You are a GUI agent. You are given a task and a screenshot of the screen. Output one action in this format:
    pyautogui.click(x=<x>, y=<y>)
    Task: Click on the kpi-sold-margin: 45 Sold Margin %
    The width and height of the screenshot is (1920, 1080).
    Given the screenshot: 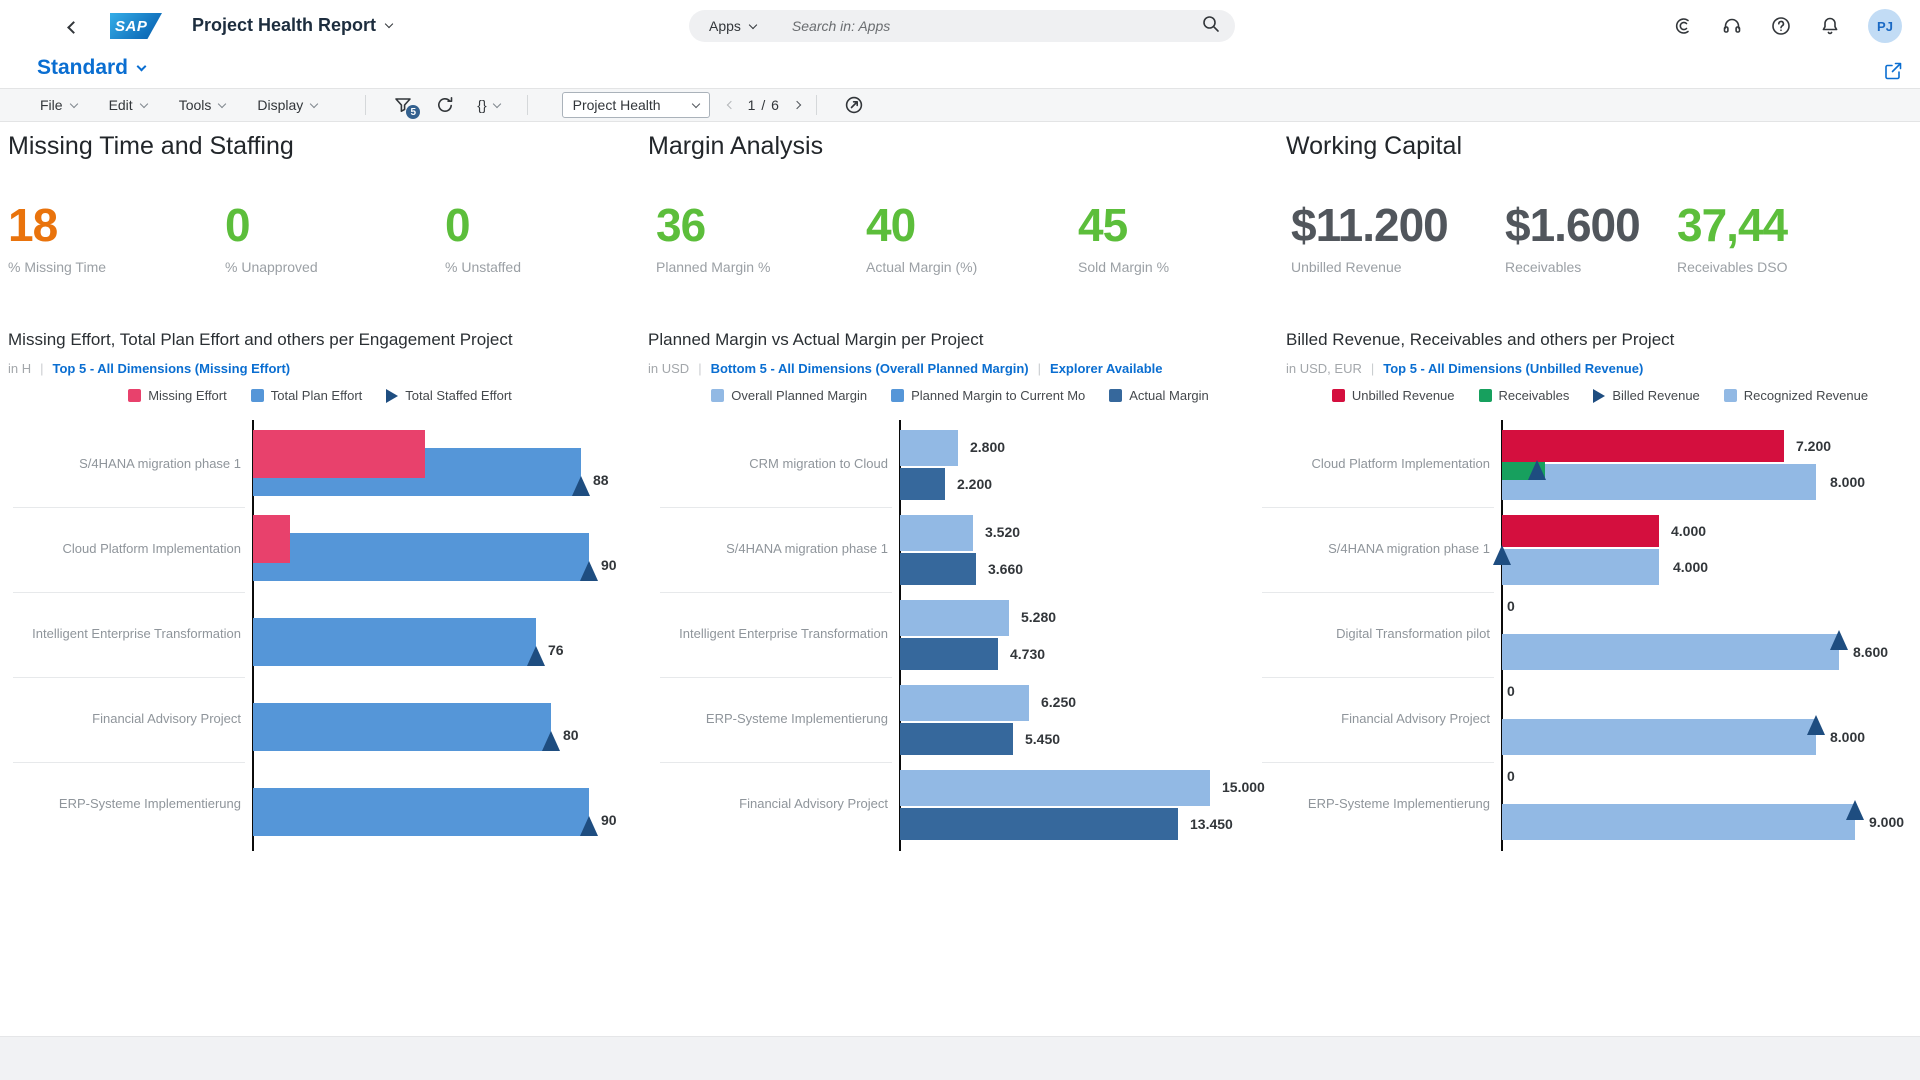 What is the action you would take?
    pyautogui.click(x=1123, y=237)
    